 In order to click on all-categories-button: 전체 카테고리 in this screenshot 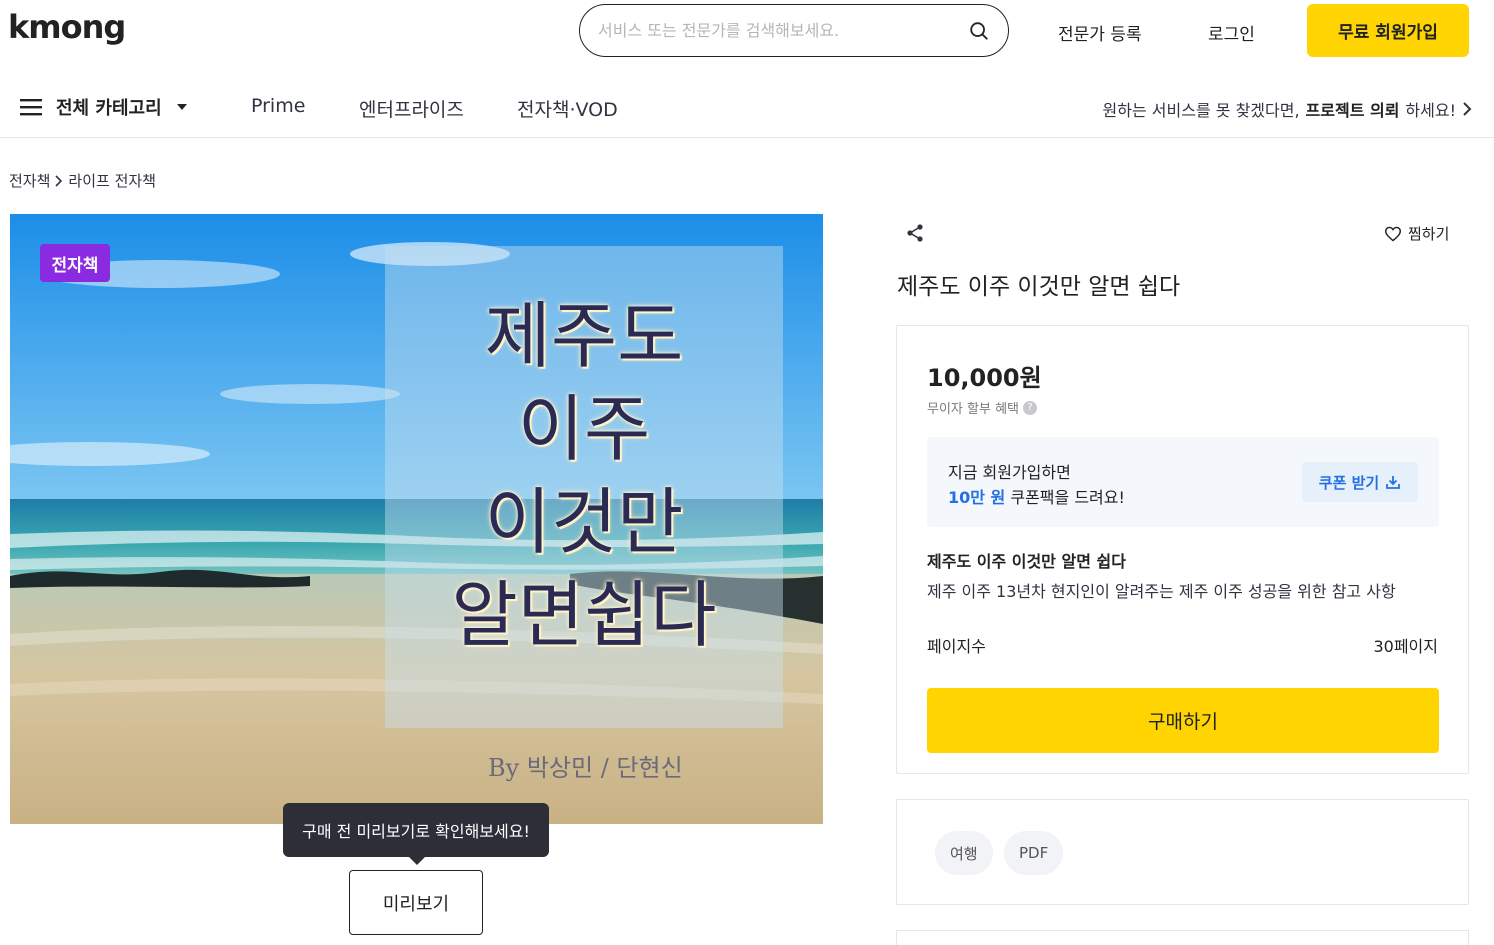, I will do `click(104, 107)`.